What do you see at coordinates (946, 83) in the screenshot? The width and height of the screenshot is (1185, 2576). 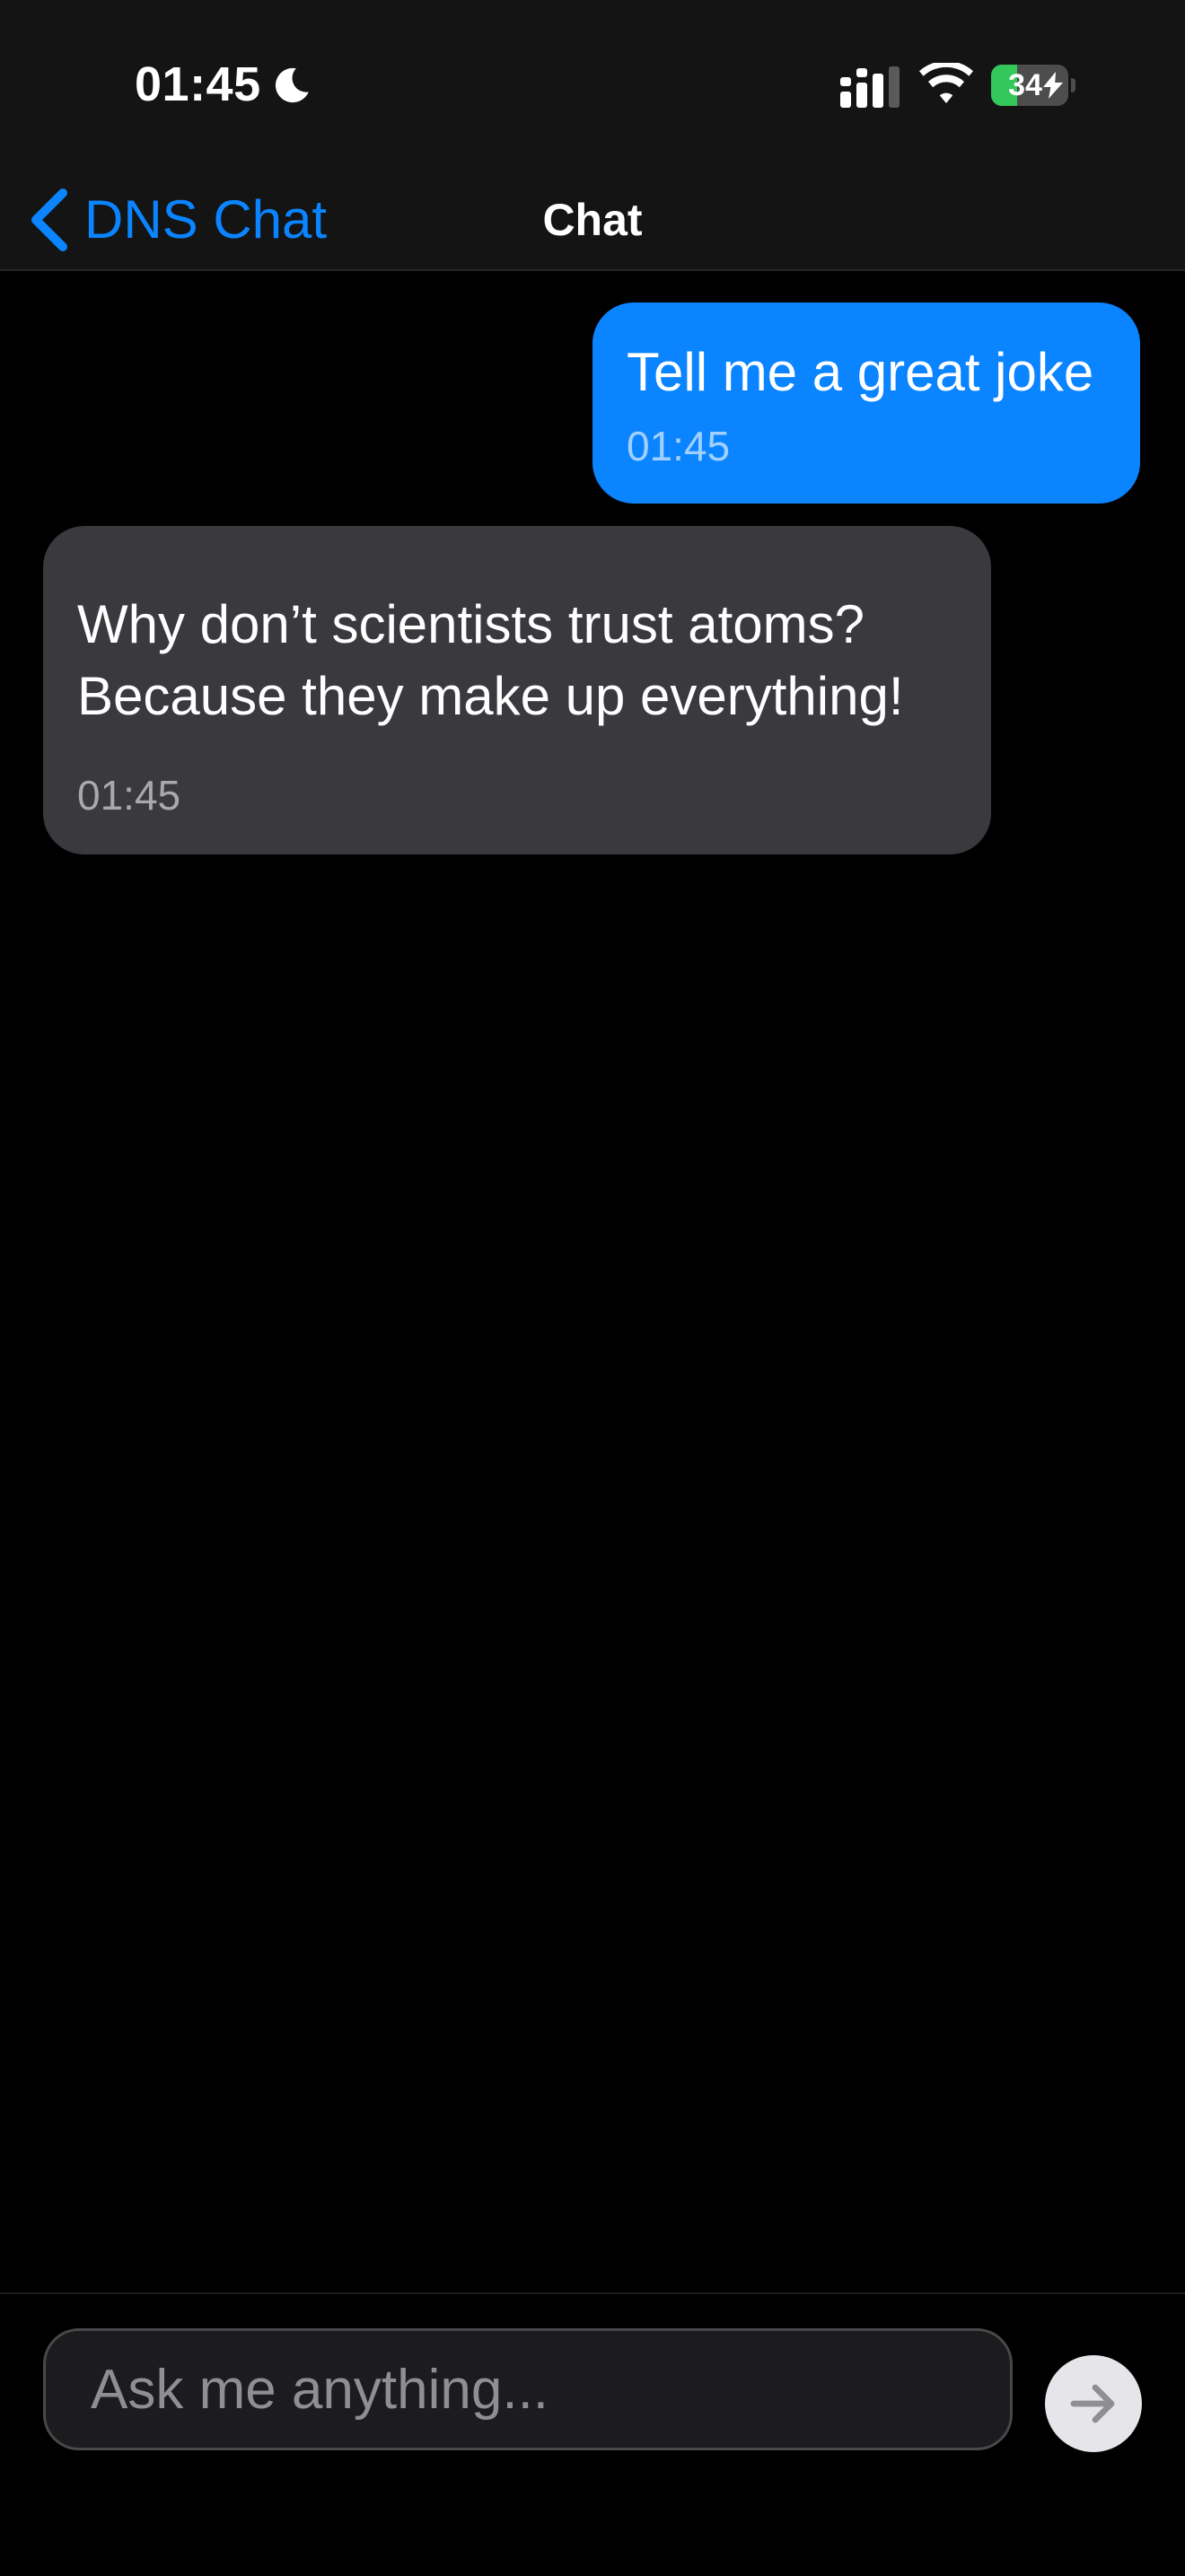 I see `wifi-icon` at bounding box center [946, 83].